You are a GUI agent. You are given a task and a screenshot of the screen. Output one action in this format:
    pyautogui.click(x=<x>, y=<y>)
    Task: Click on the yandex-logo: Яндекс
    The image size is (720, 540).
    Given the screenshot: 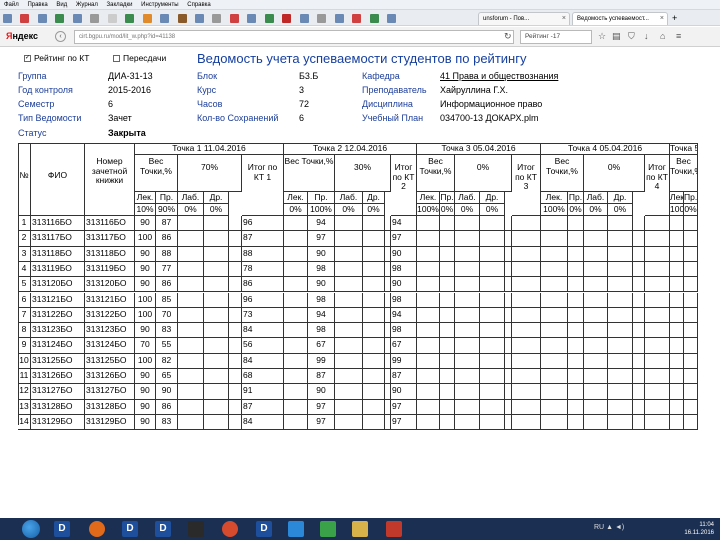 What is the action you would take?
    pyautogui.click(x=22, y=36)
    